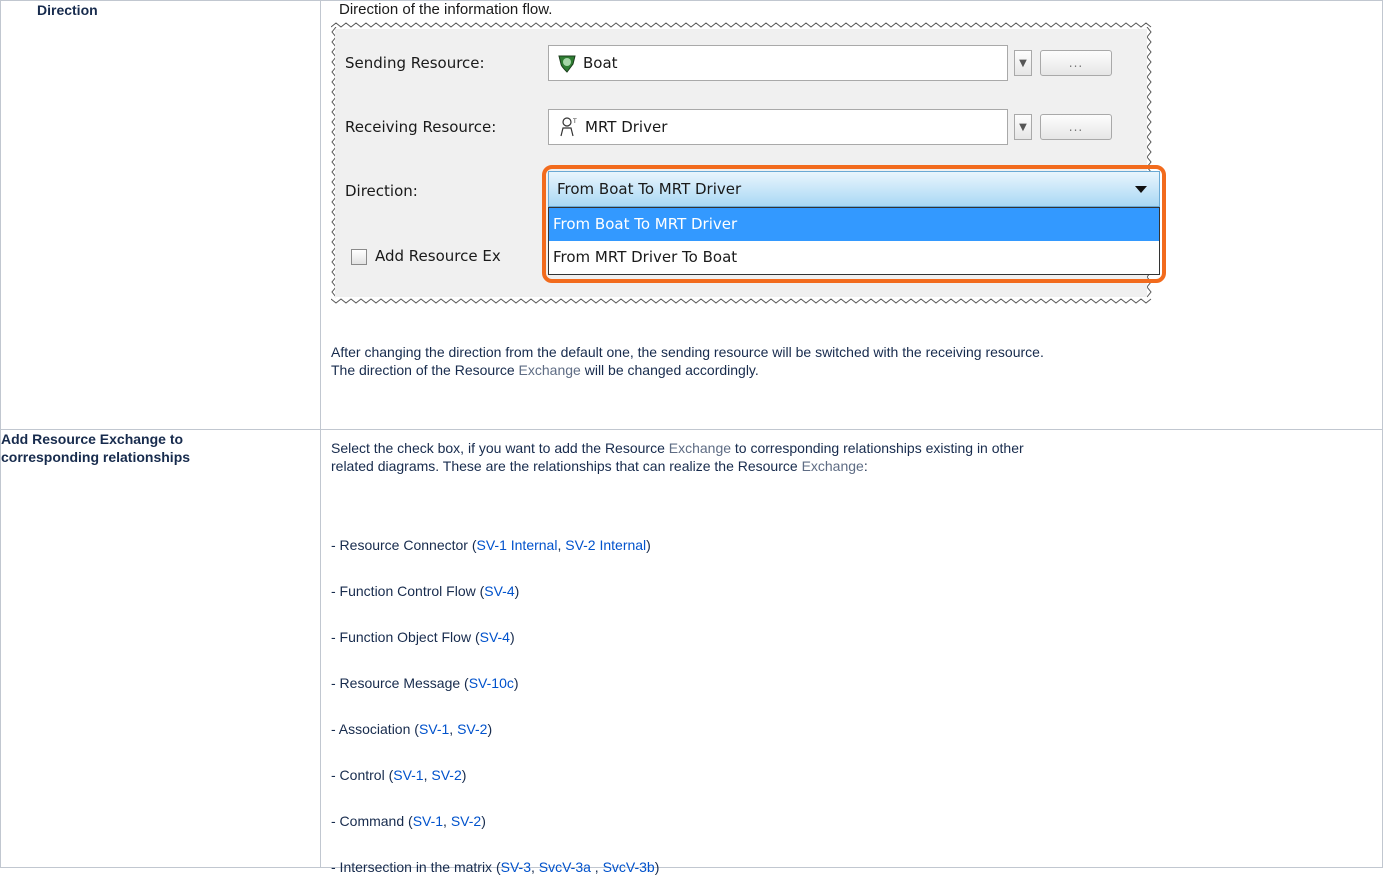 The height and width of the screenshot is (876, 1383). I want to click on relationship-item-text: - Association (, so click(375, 729).